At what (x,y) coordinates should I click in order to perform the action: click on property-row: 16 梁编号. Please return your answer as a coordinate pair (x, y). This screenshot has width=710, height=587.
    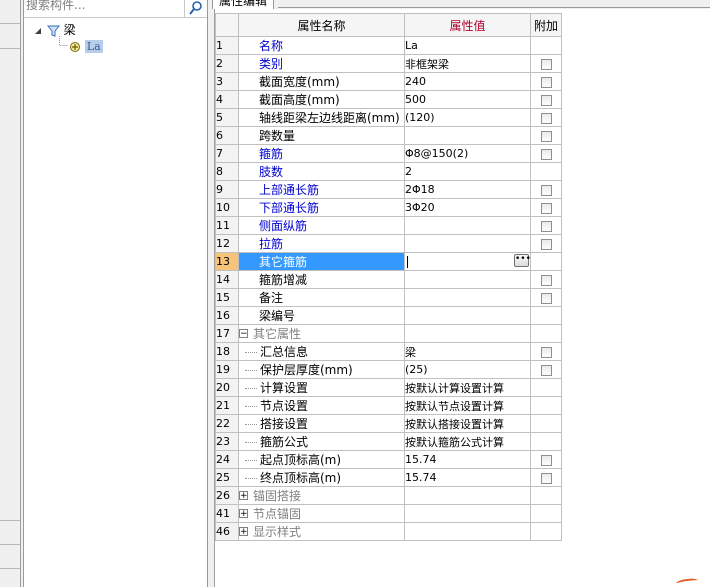
    Looking at the image, I should click on (388, 315).